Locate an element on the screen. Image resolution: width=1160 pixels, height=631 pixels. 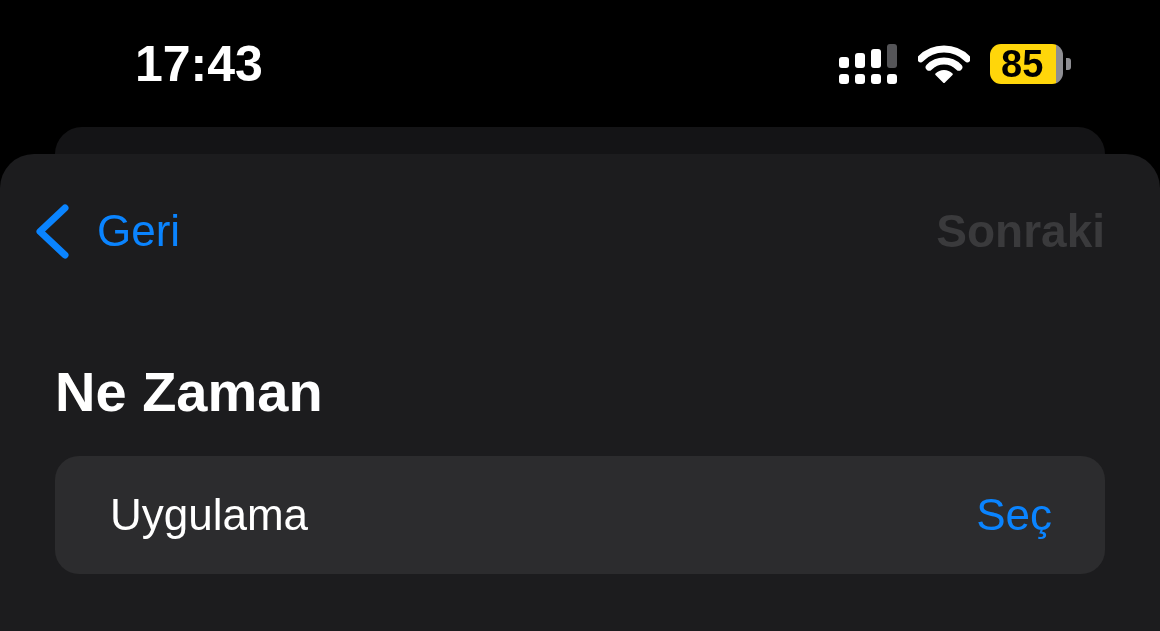
back-button: Geri is located at coordinates (108, 231).